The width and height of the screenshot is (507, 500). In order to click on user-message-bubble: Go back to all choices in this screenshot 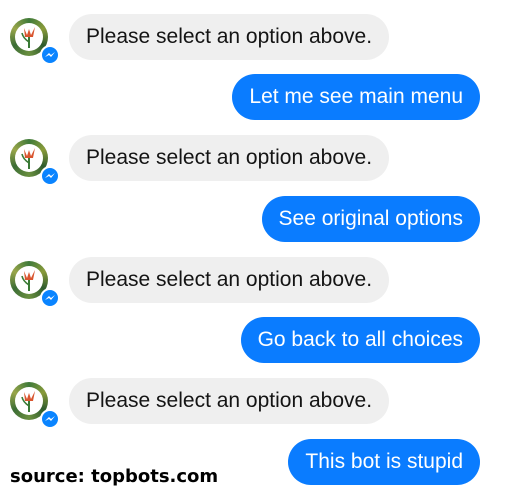, I will do `click(360, 340)`.